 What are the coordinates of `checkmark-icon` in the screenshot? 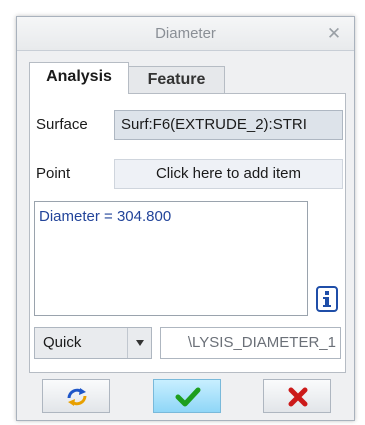 It's located at (188, 397).